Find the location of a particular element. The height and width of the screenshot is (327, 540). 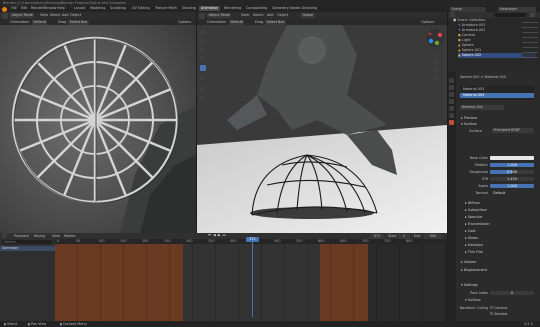

current-frame-field: 371 is located at coordinates (377, 236).